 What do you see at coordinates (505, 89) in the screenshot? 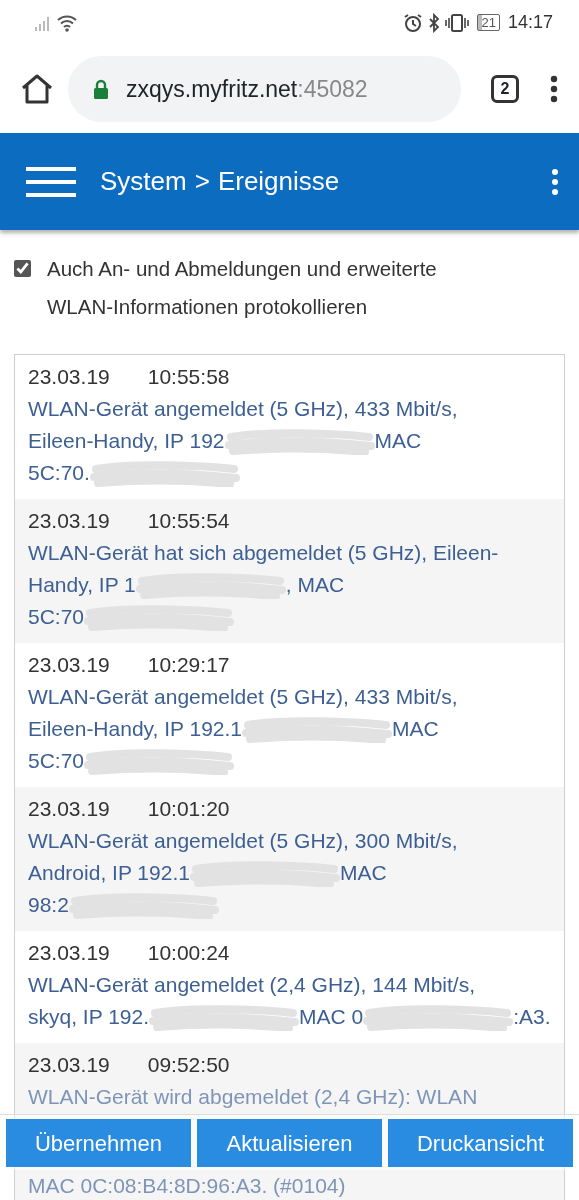
I see `tab-count-button: 2` at bounding box center [505, 89].